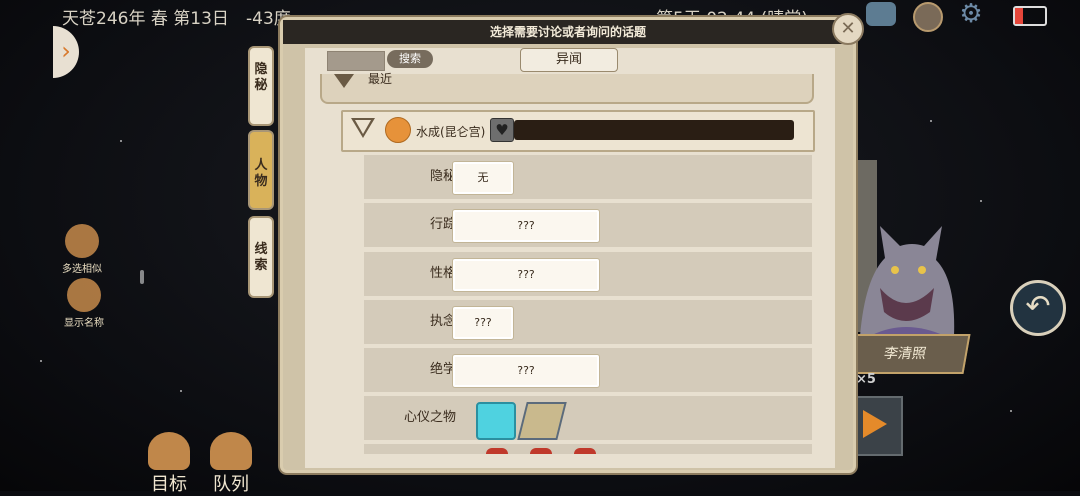  I want to click on tab-clues: 线索, so click(261, 257).